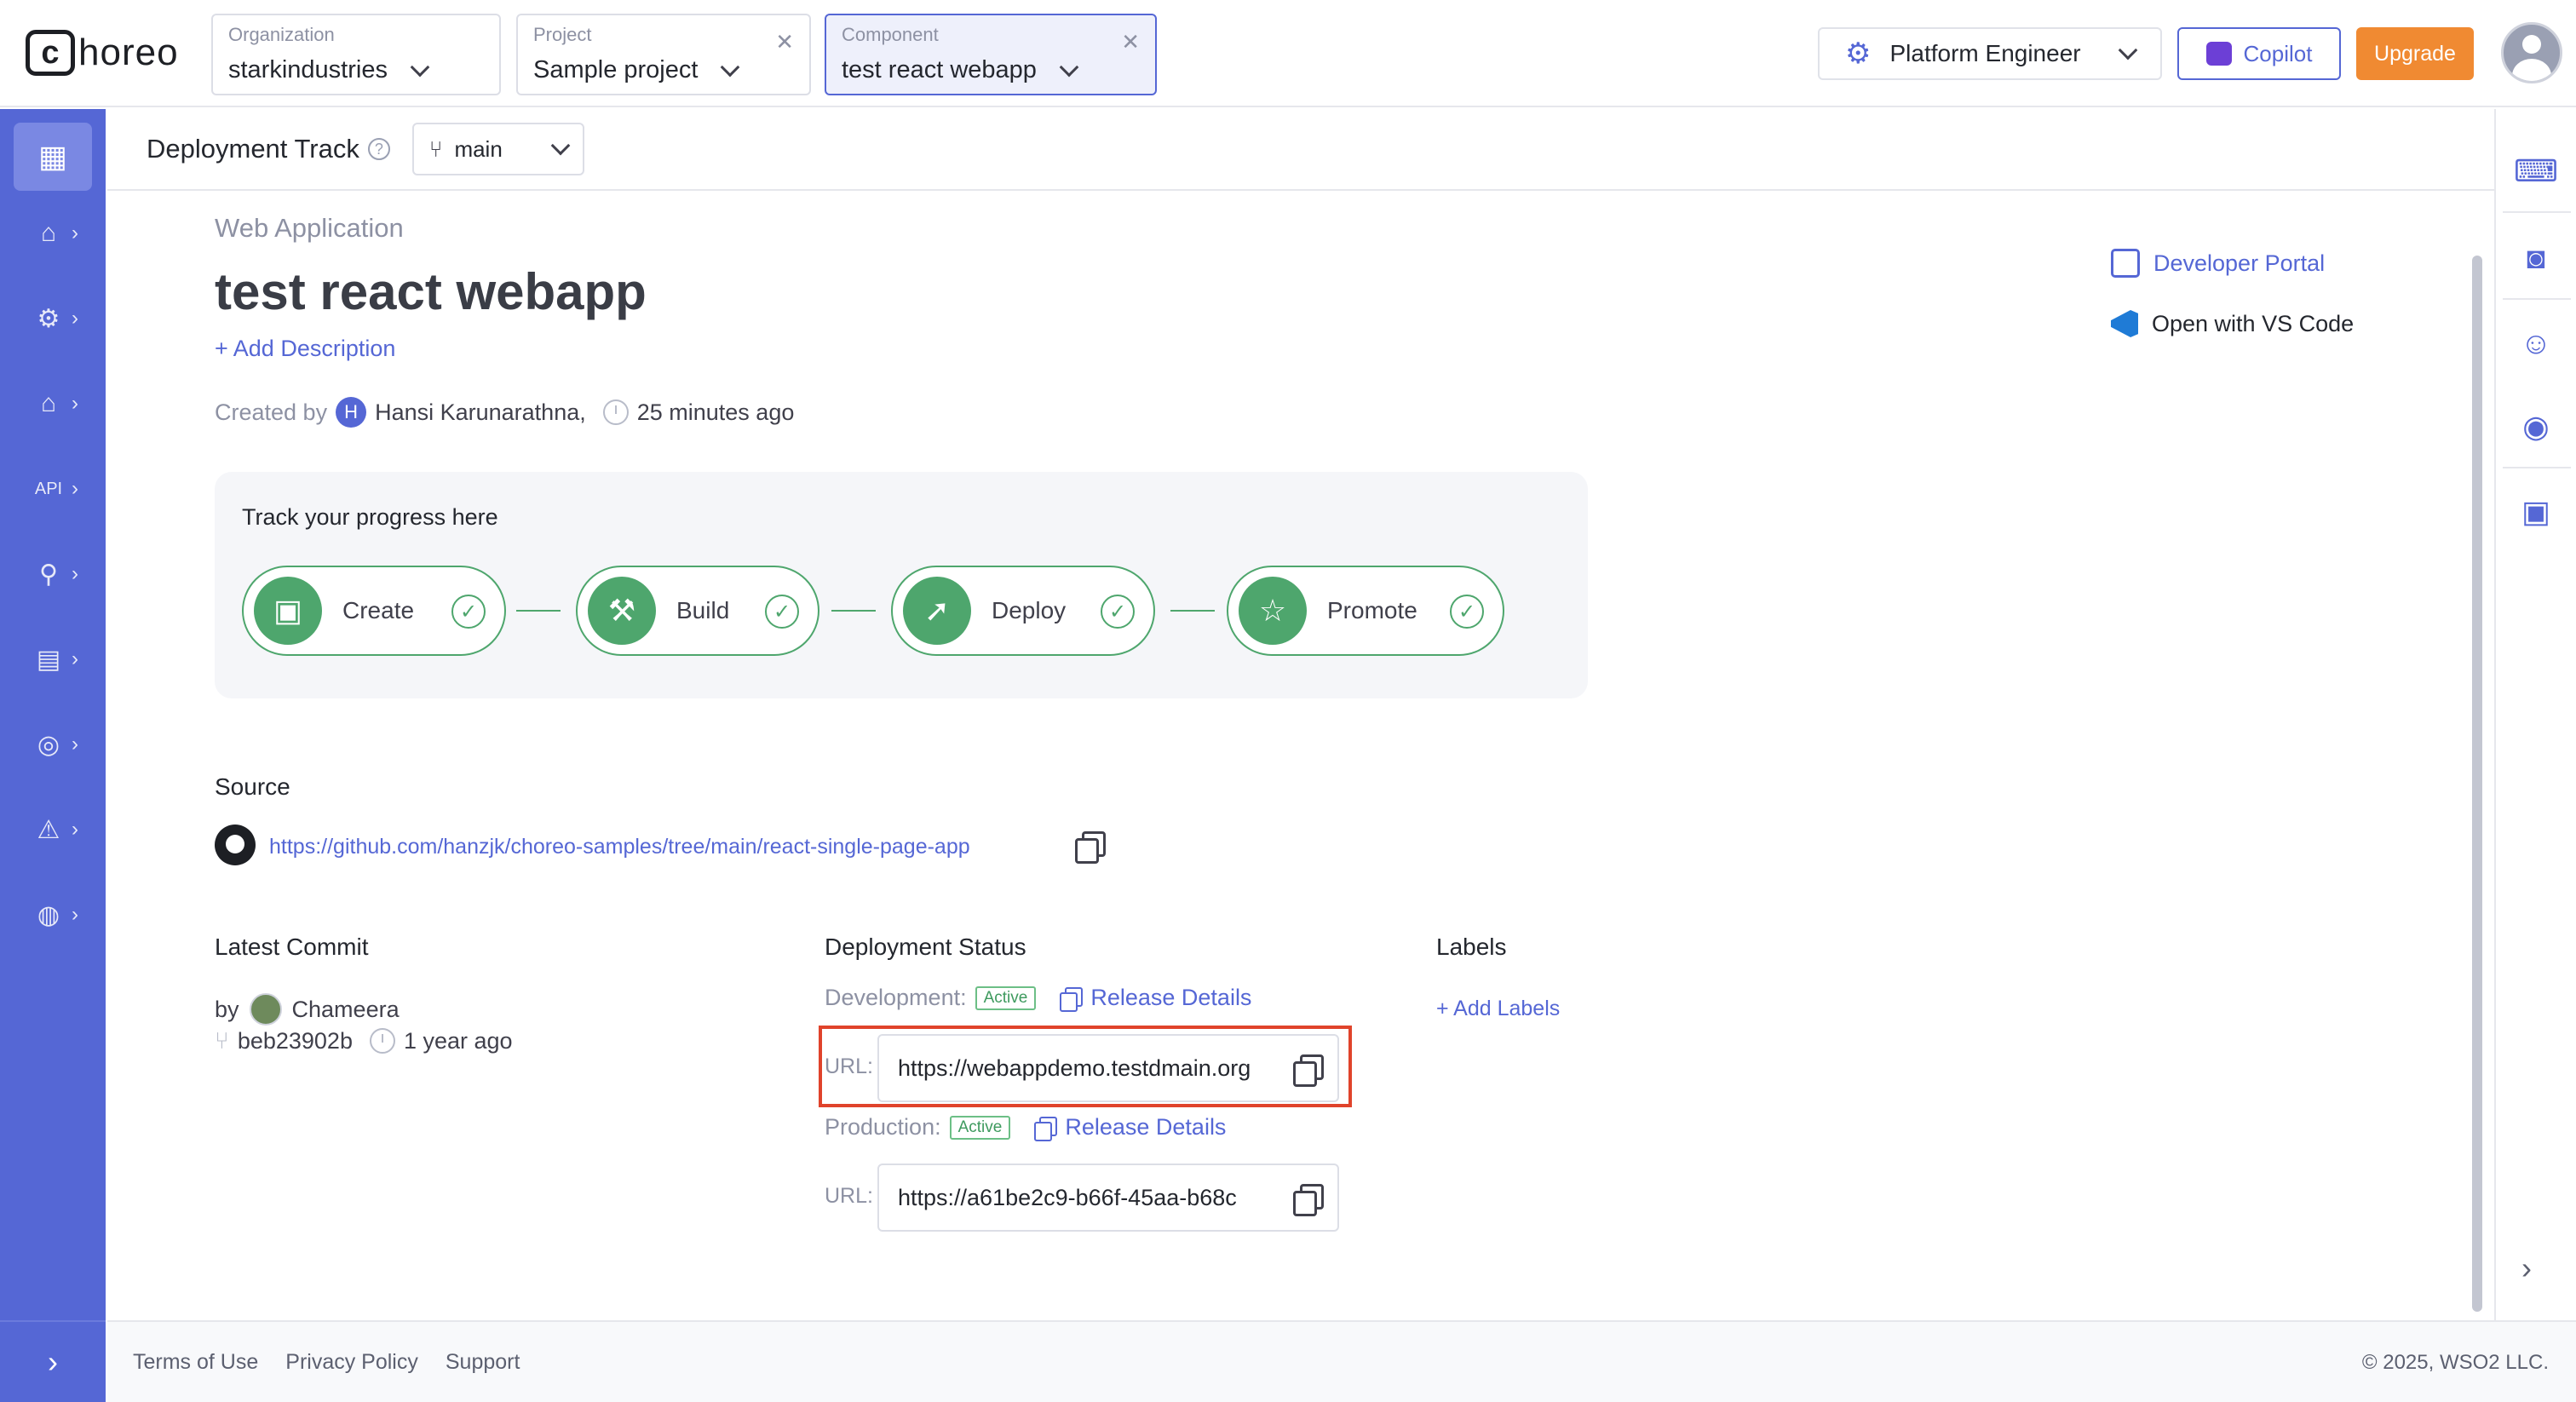 The height and width of the screenshot is (1402, 2576). What do you see at coordinates (53, 830) in the screenshot?
I see `sidebar-item-alerts: ⚠ ›` at bounding box center [53, 830].